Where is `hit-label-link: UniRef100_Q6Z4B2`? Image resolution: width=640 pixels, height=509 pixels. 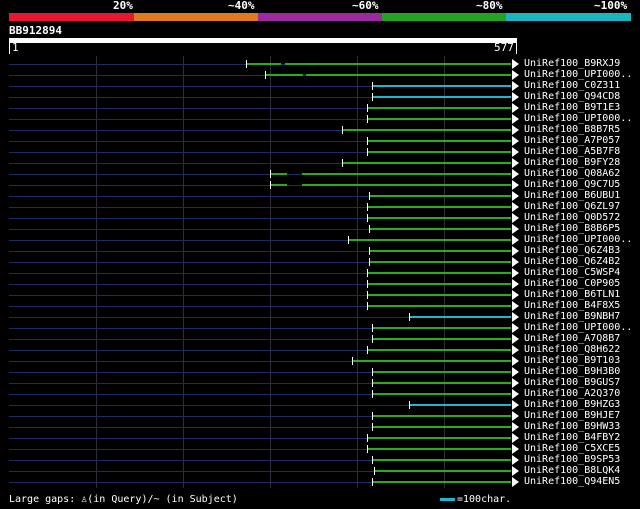 hit-label-link: UniRef100_Q6Z4B2 is located at coordinates (572, 261).